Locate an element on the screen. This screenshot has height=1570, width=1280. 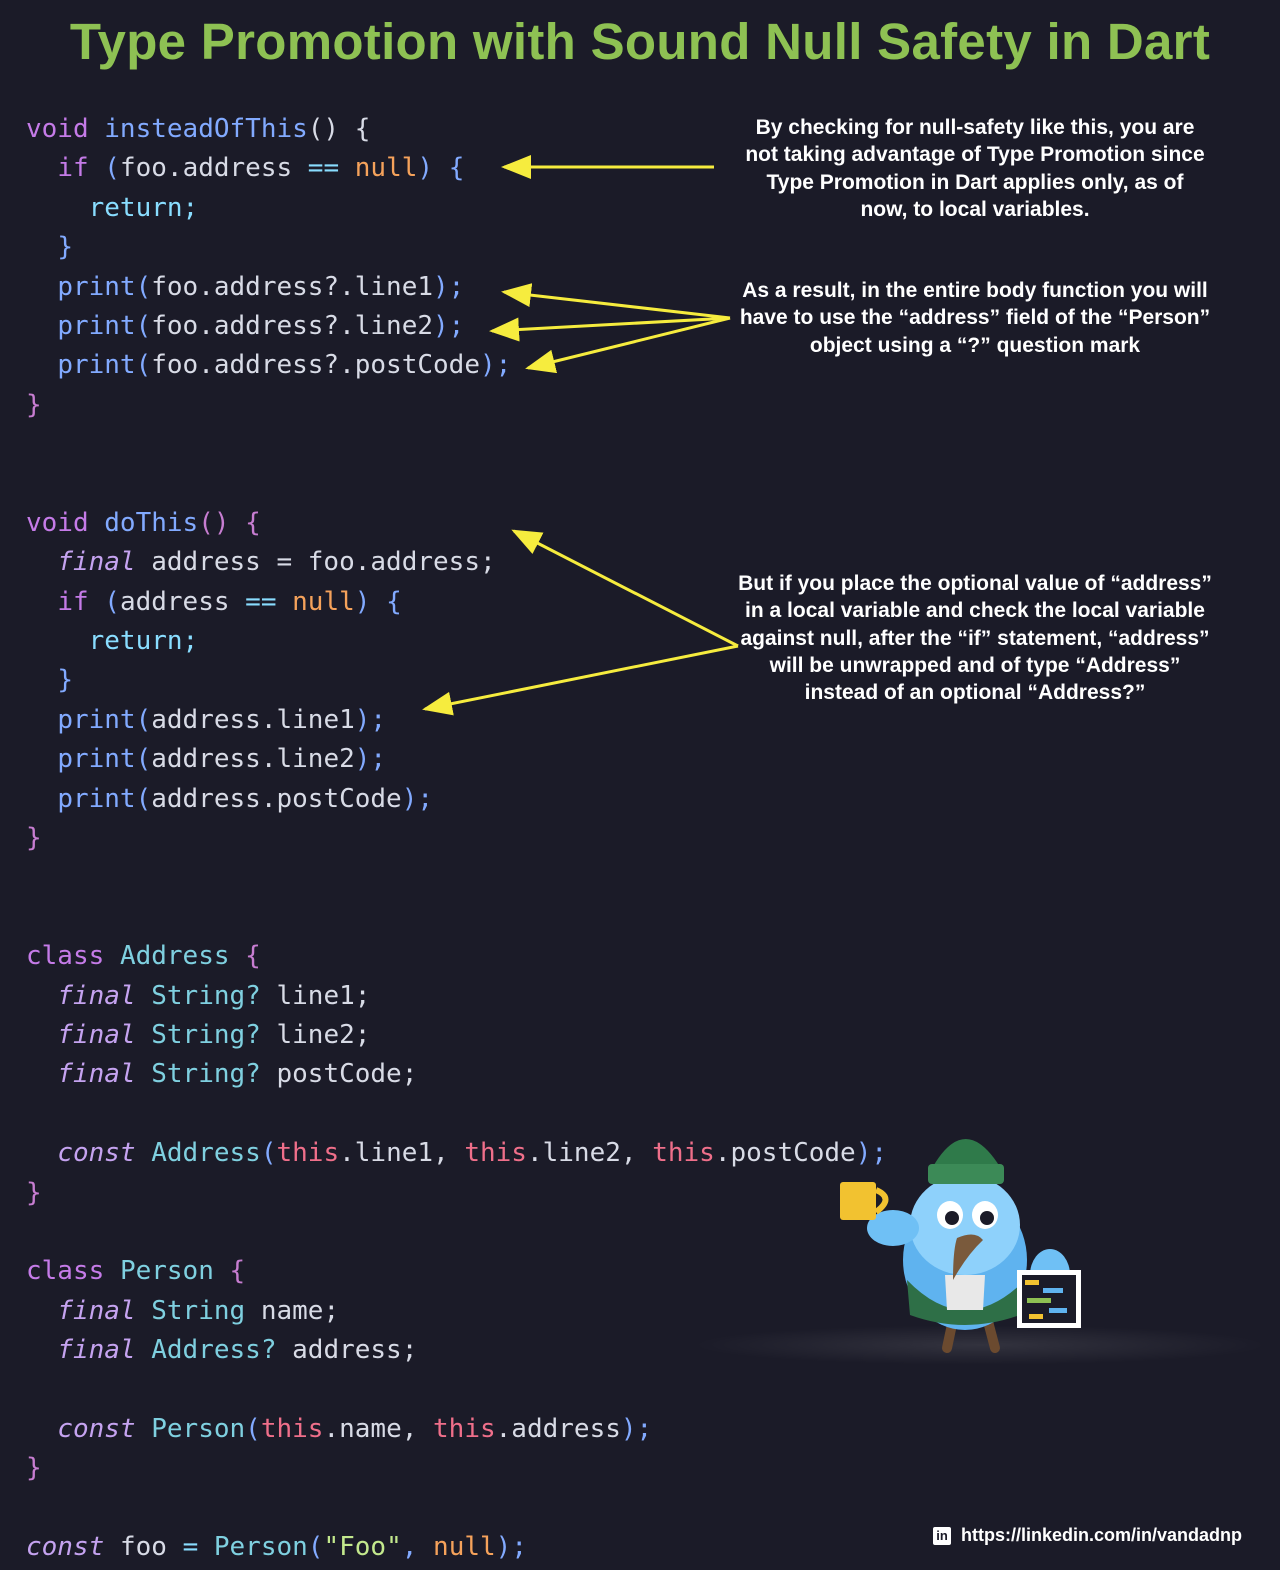
arrow-2c is located at coordinates (628, 345).